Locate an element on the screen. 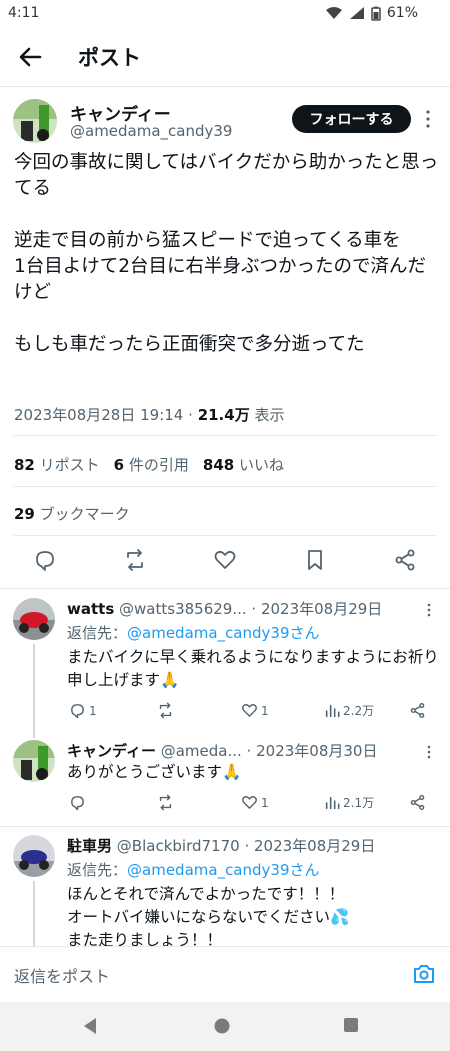 The height and width of the screenshot is (1051, 450). likes-label: いいね is located at coordinates (262, 465).